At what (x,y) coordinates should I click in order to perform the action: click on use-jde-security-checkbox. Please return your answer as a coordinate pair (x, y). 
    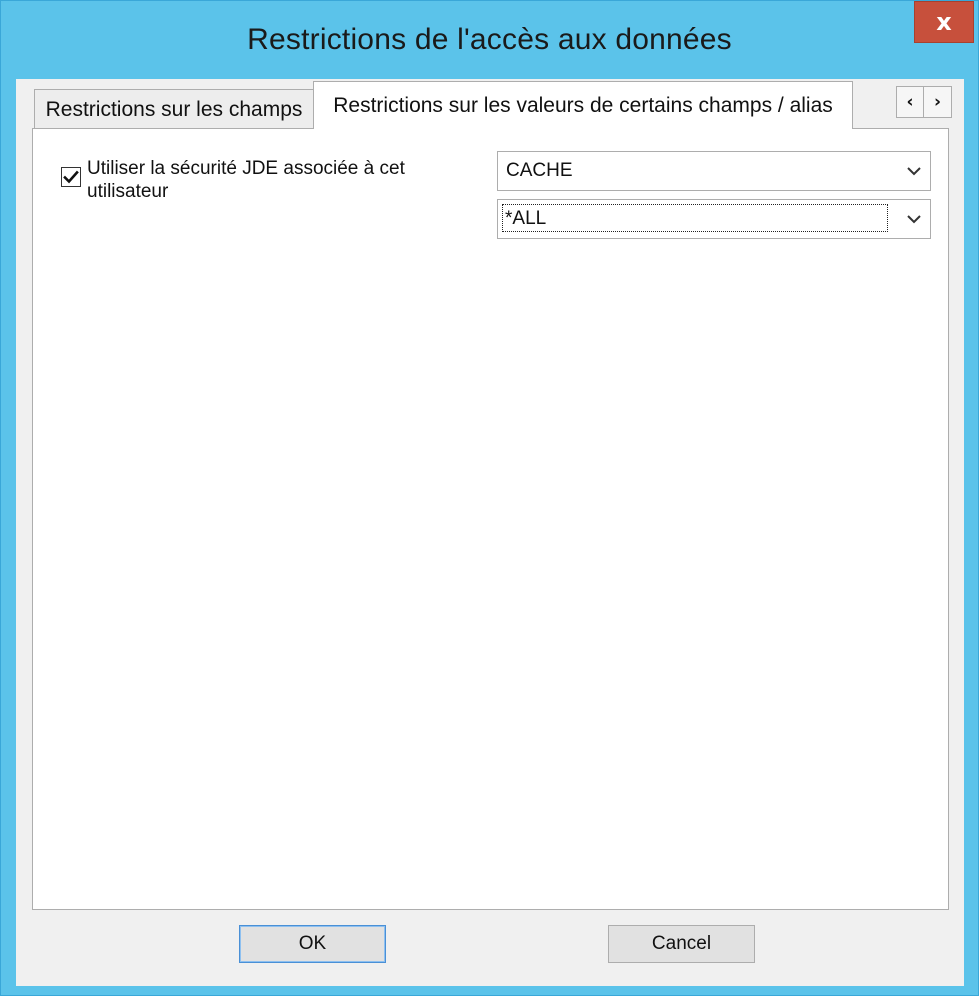
    Looking at the image, I should click on (71, 177).